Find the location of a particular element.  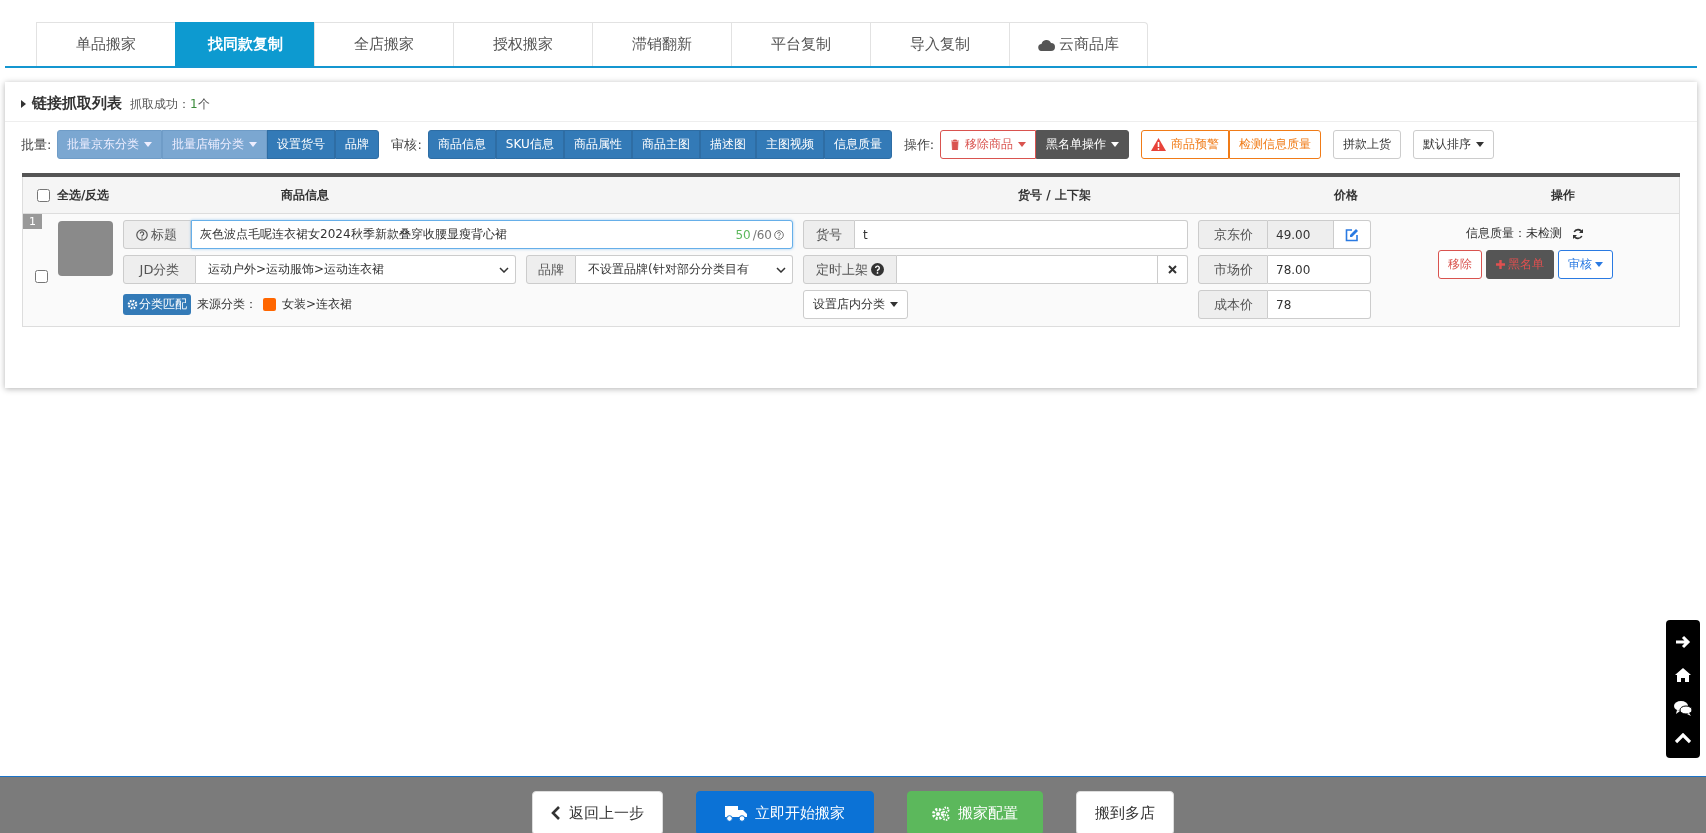

cloud-icon is located at coordinates (1046, 44).